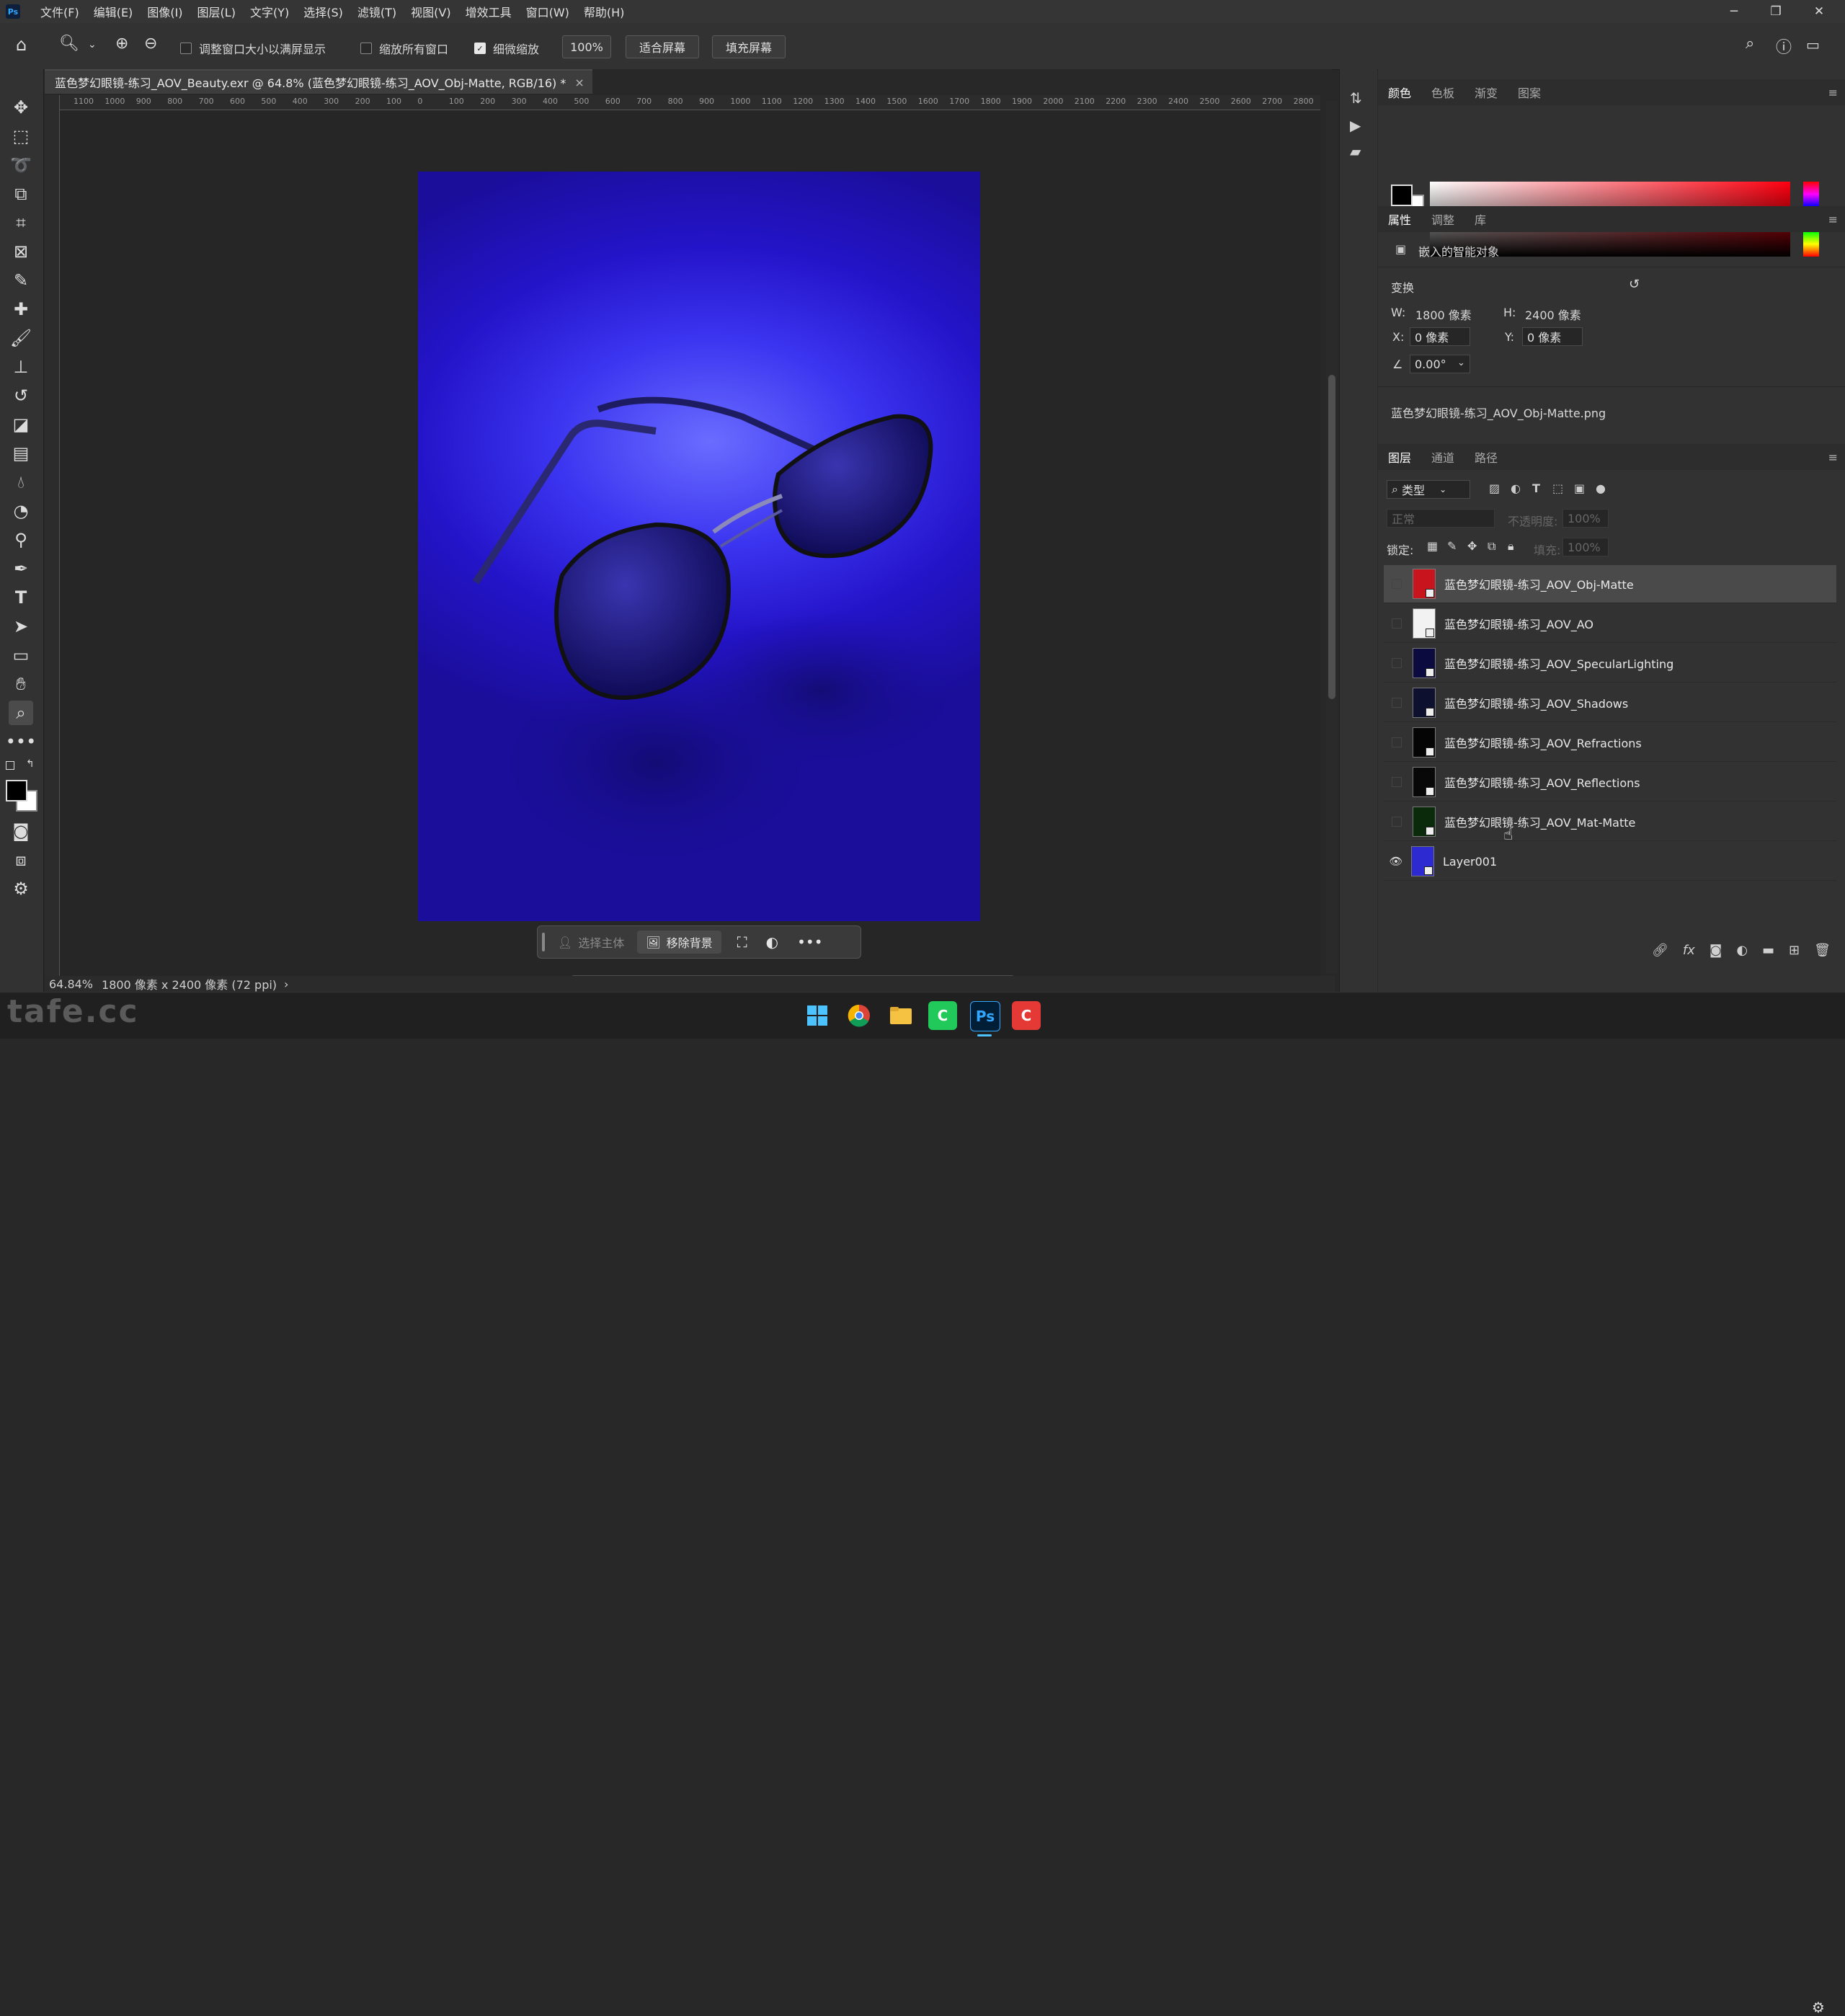 The image size is (1845, 2016). What do you see at coordinates (21, 888) in the screenshot?
I see `edit-toolbar-icon: ⚙` at bounding box center [21, 888].